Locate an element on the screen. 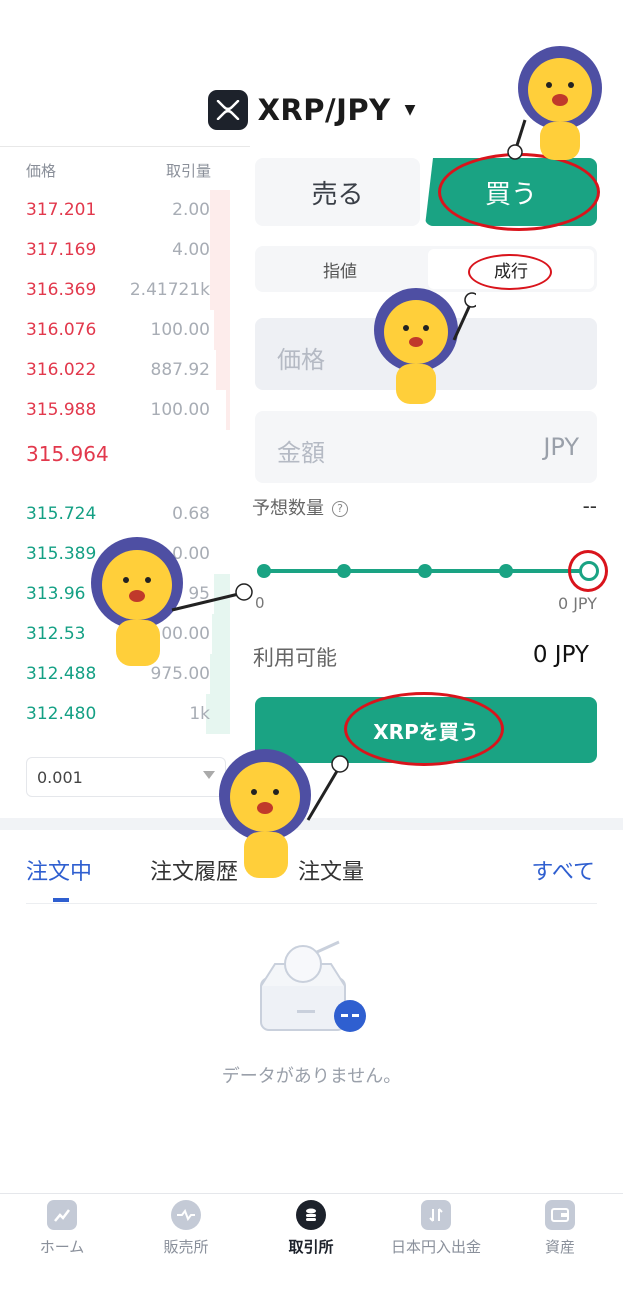 Image resolution: width=623 pixels, height=1306 pixels. bid-qty: 975.00 is located at coordinates (180, 674).